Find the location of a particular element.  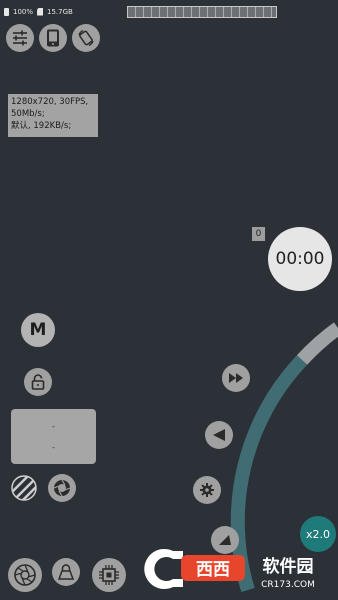

watermark-logo: 西西 软件园 CR173.COM is located at coordinates (229, 569).